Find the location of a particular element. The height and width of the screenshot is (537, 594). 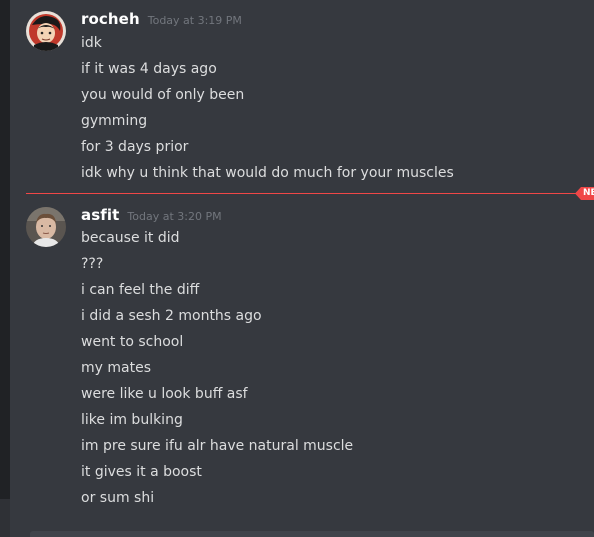

message-line: went to school is located at coordinates (132, 342).